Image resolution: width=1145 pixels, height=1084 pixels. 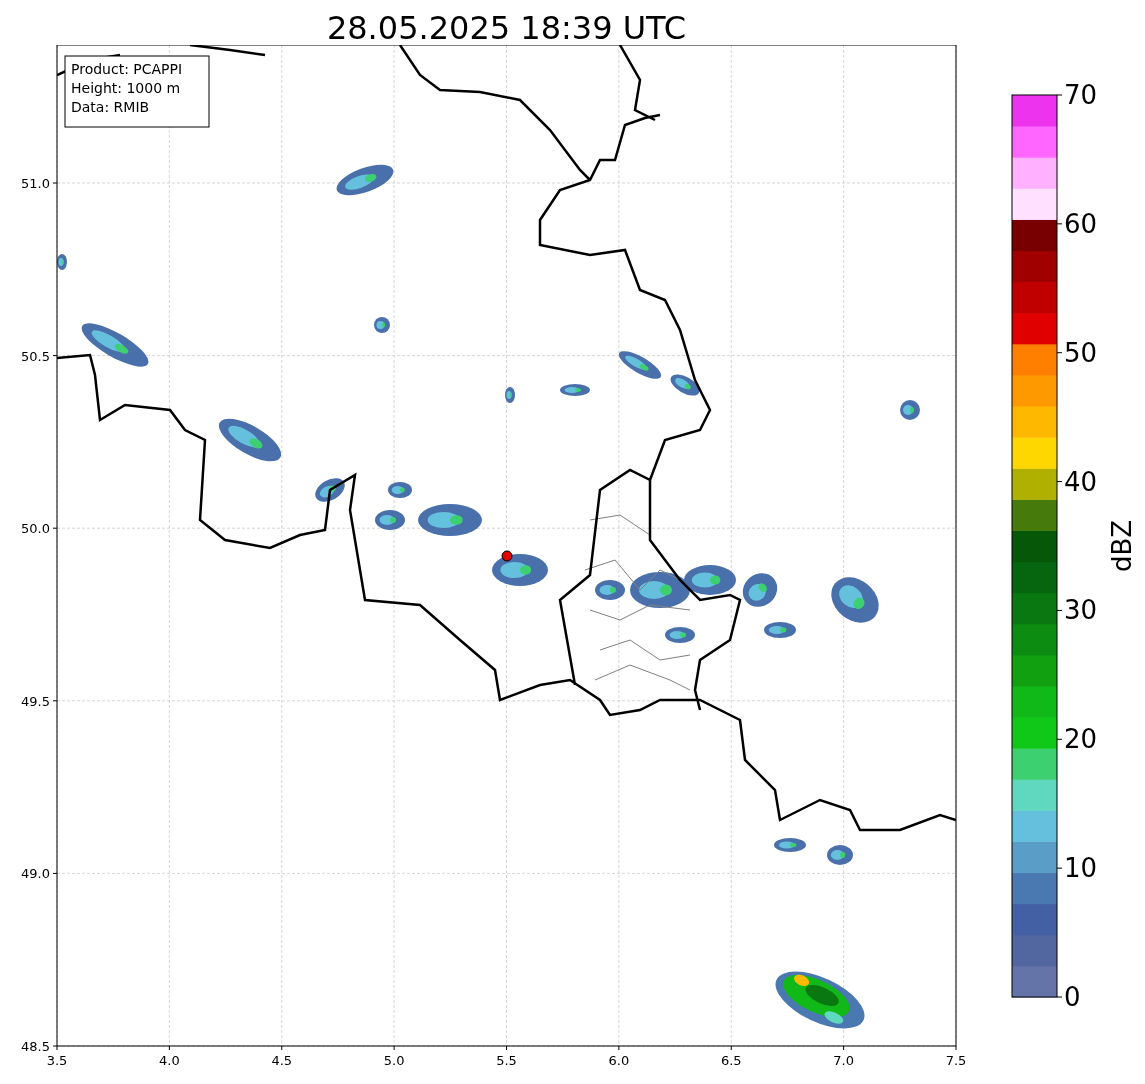 I want to click on colorbar-tick-label: 40, so click(x=1081, y=481).